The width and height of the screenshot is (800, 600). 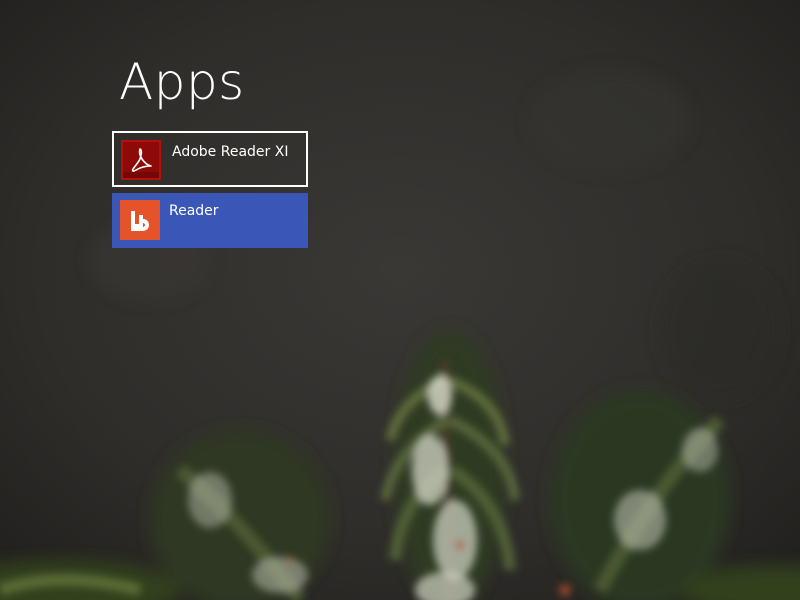 I want to click on app-tile-adobe-reader-xi: Adobe Reader XI, so click(x=210, y=159).